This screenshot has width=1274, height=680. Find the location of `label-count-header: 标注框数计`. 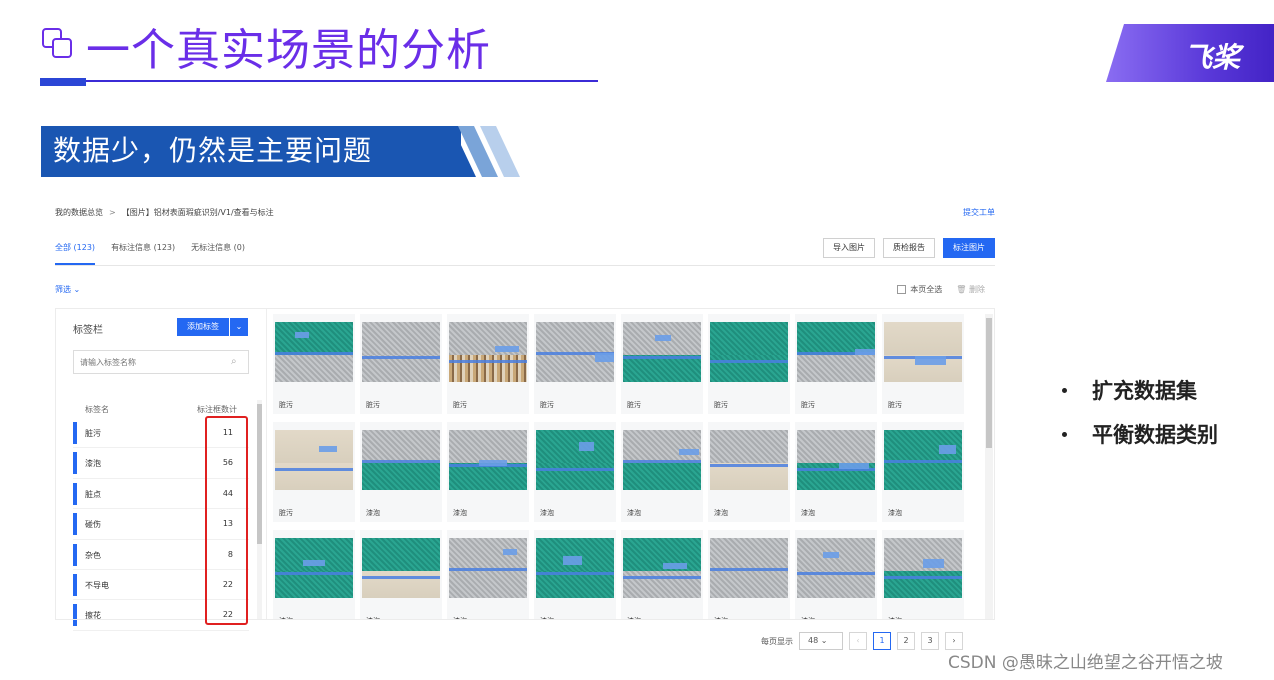

label-count-header: 标注框数计 is located at coordinates (217, 409).